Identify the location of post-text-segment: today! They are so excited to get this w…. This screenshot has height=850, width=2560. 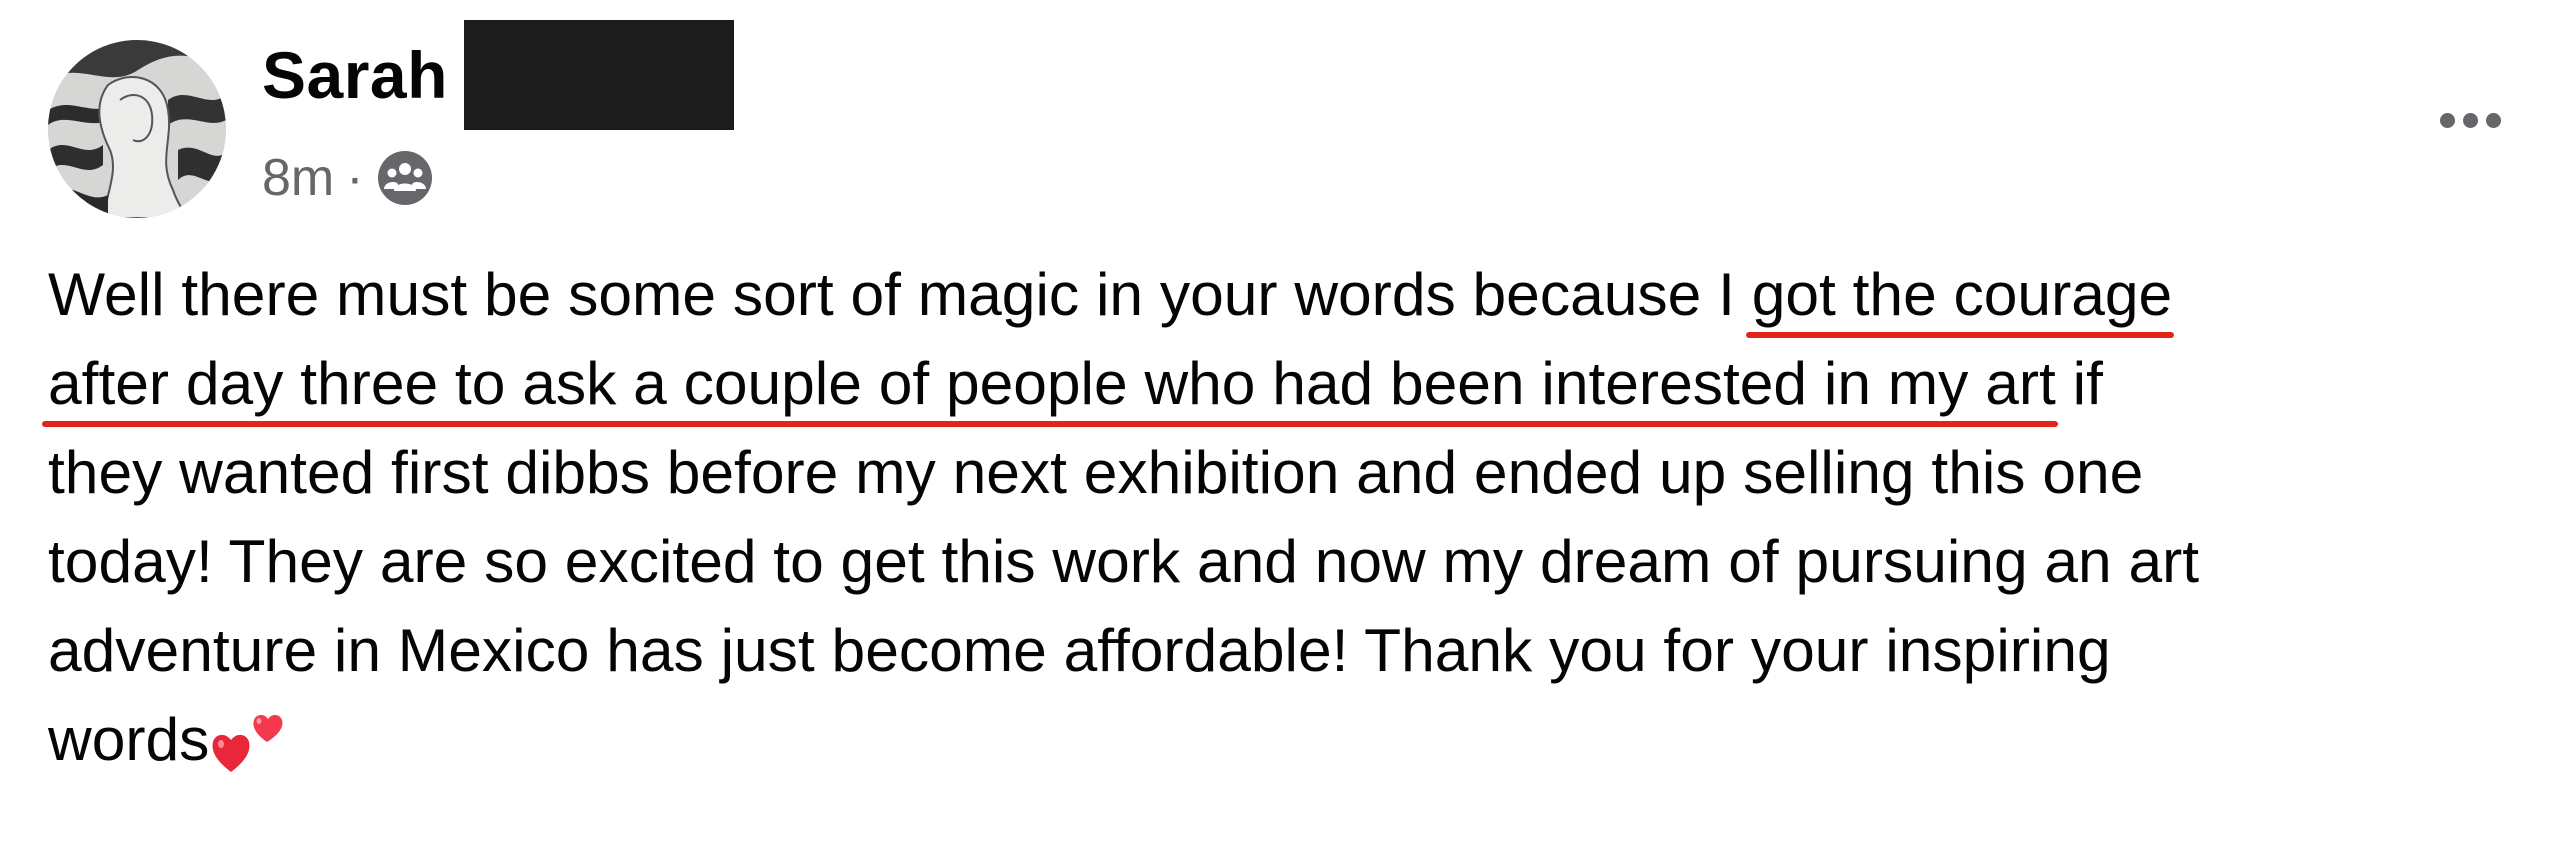
(1124, 561).